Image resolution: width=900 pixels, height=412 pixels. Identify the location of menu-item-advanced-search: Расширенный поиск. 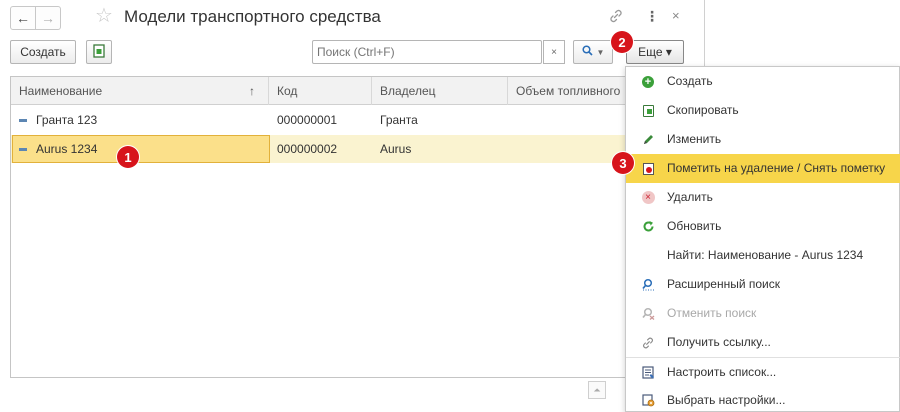
(763, 284).